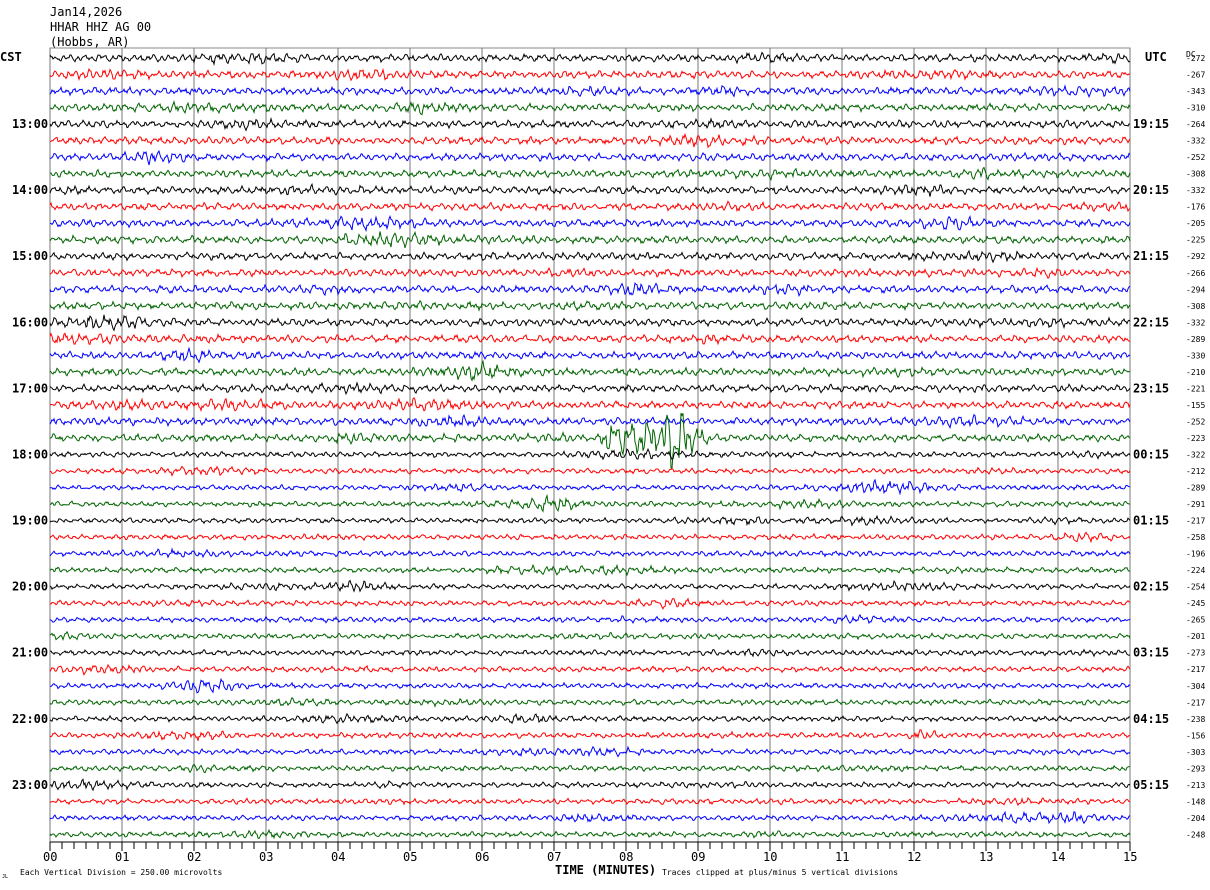 The width and height of the screenshot is (1210, 890). What do you see at coordinates (30, 587) in the screenshot?
I see `left-time-label: 20:00` at bounding box center [30, 587].